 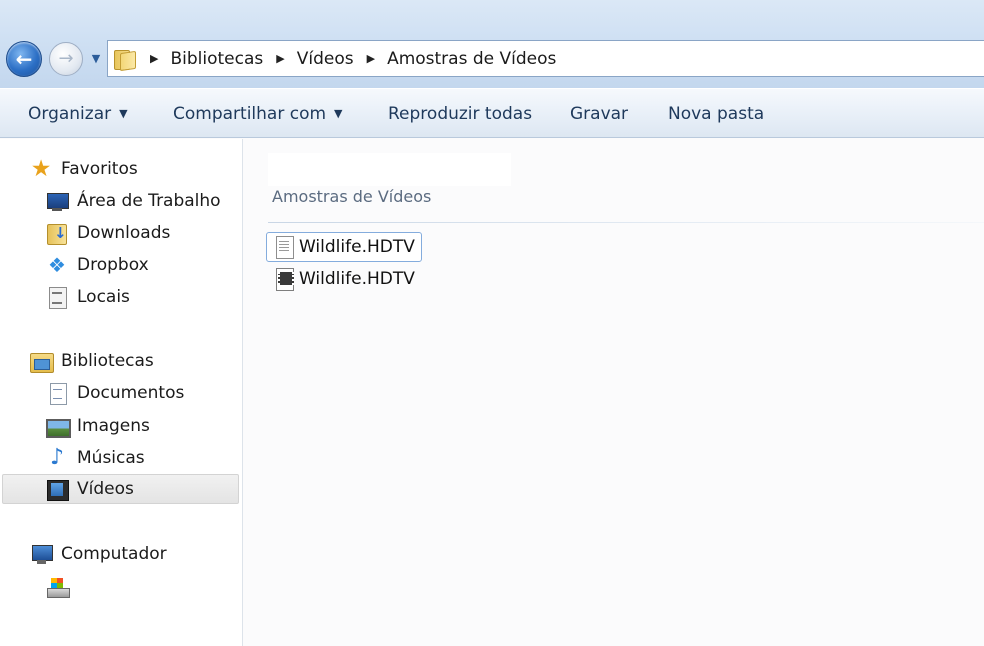 I want to click on nav-label: Bibliotecas, so click(x=107, y=361).